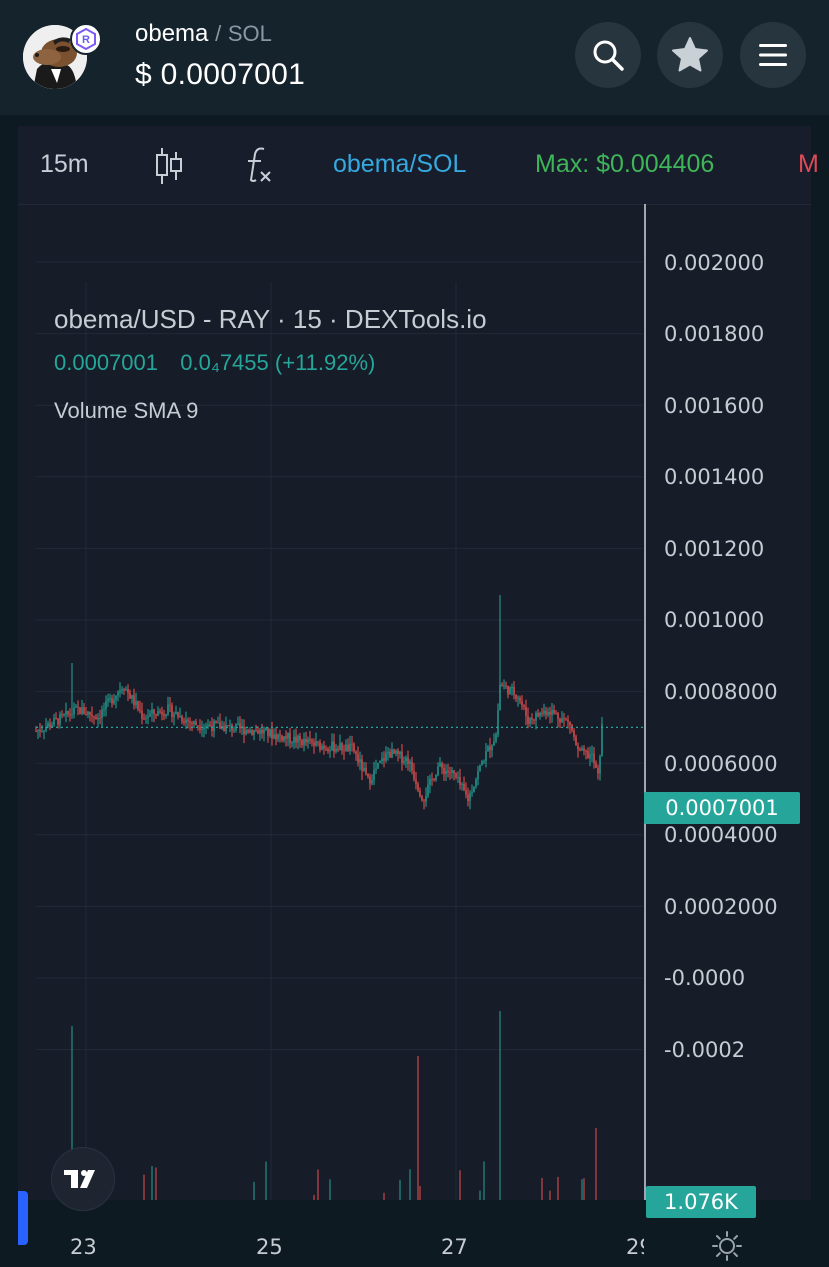 The image size is (829, 1267). What do you see at coordinates (714, 263) in the screenshot?
I see `y-tick-label: 0.002000` at bounding box center [714, 263].